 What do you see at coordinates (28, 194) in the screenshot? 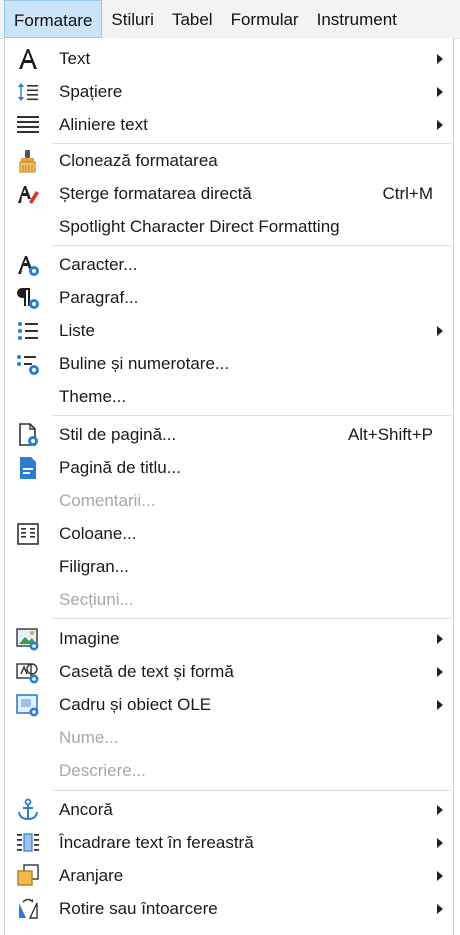
I see `clear-formatting-icon` at bounding box center [28, 194].